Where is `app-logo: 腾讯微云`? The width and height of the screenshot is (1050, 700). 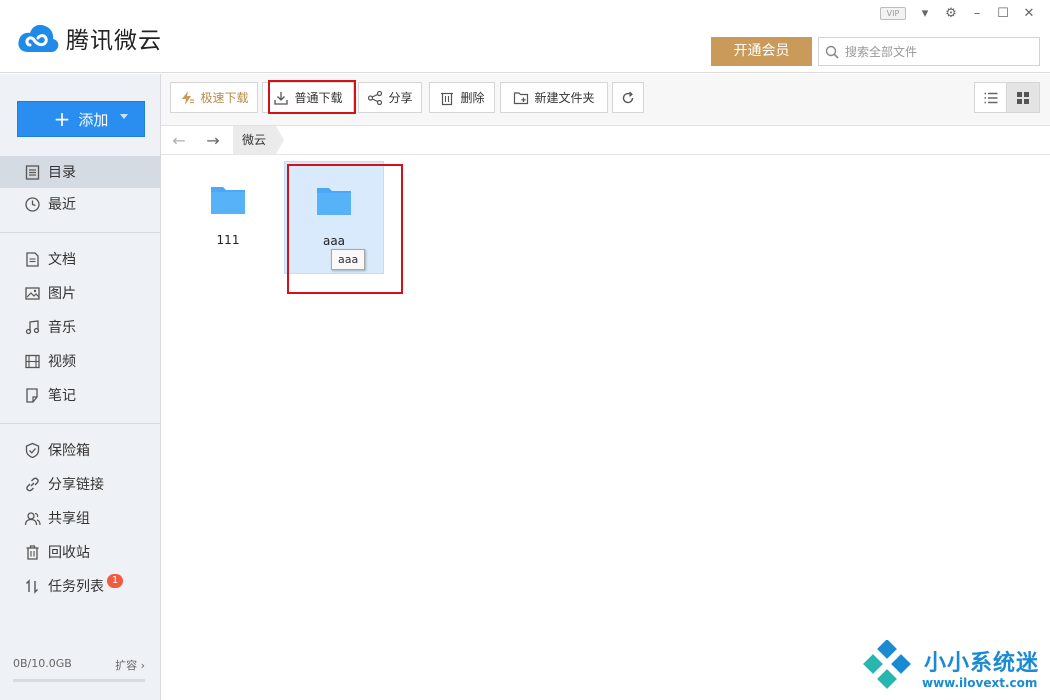 app-logo: 腾讯微云 is located at coordinates (89, 38).